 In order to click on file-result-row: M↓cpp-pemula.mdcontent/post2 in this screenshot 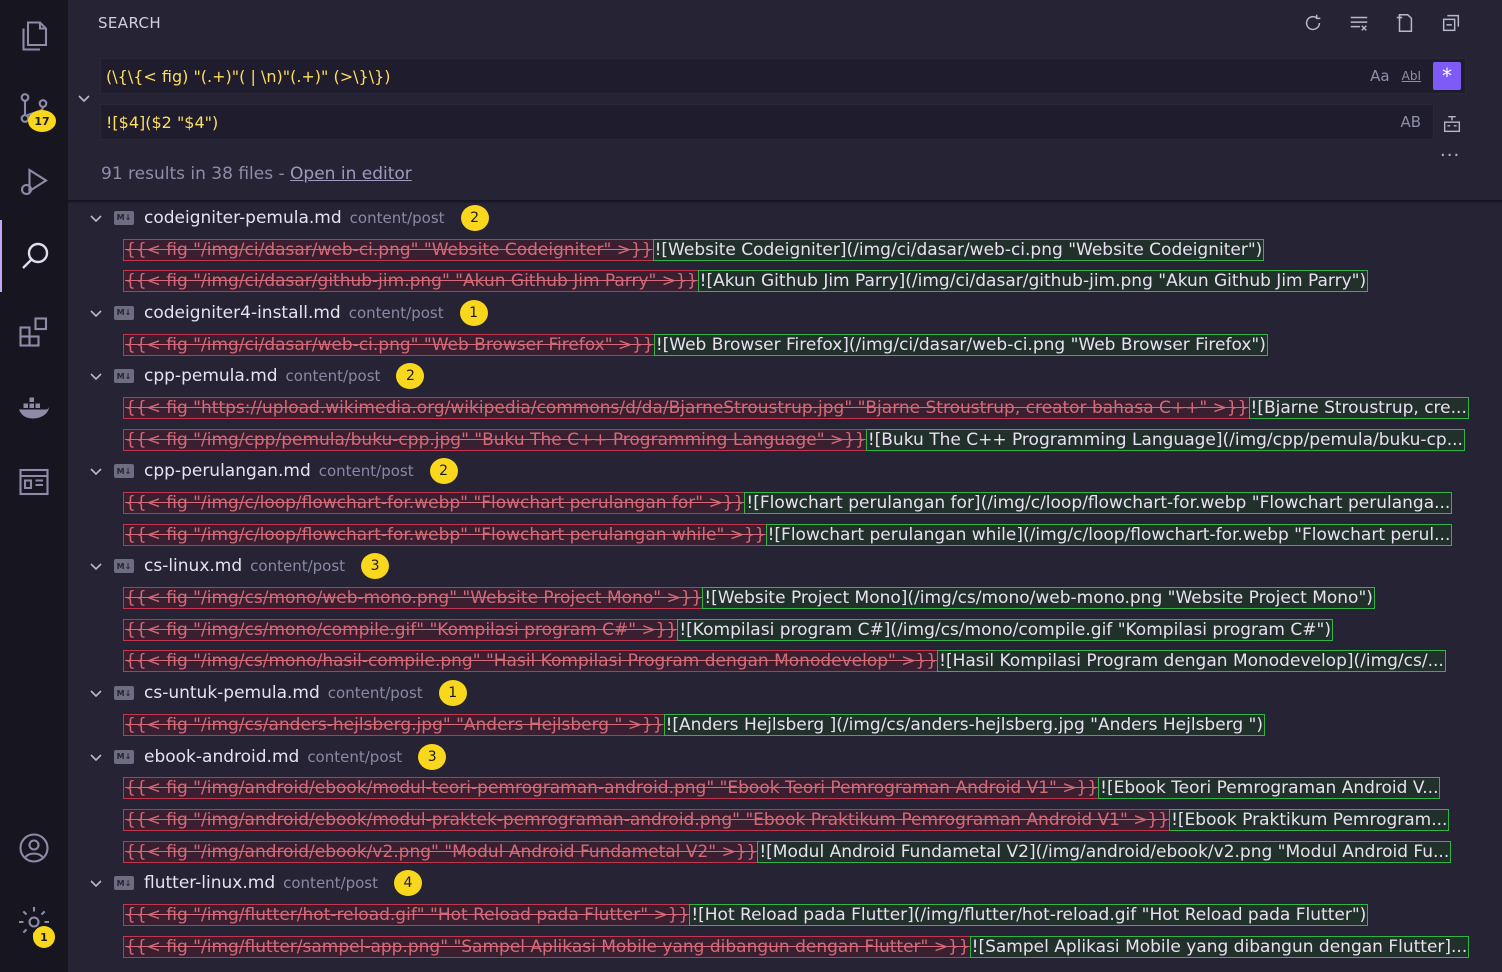, I will do `click(785, 376)`.